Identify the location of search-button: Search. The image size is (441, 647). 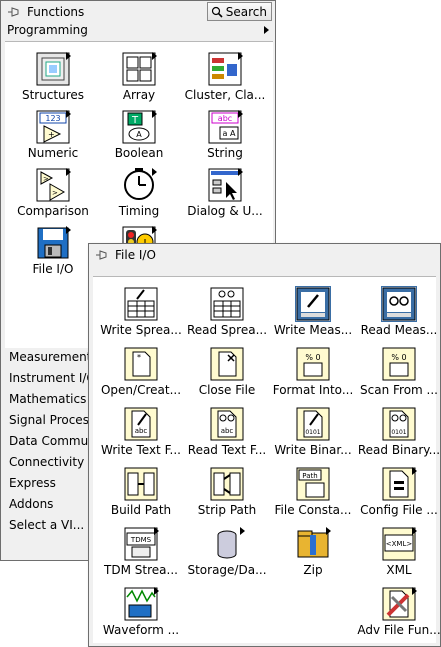
(239, 11).